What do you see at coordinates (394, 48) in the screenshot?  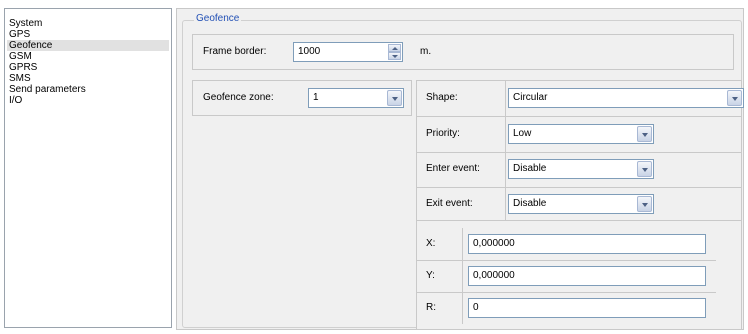 I see `arrow-up-icon` at bounding box center [394, 48].